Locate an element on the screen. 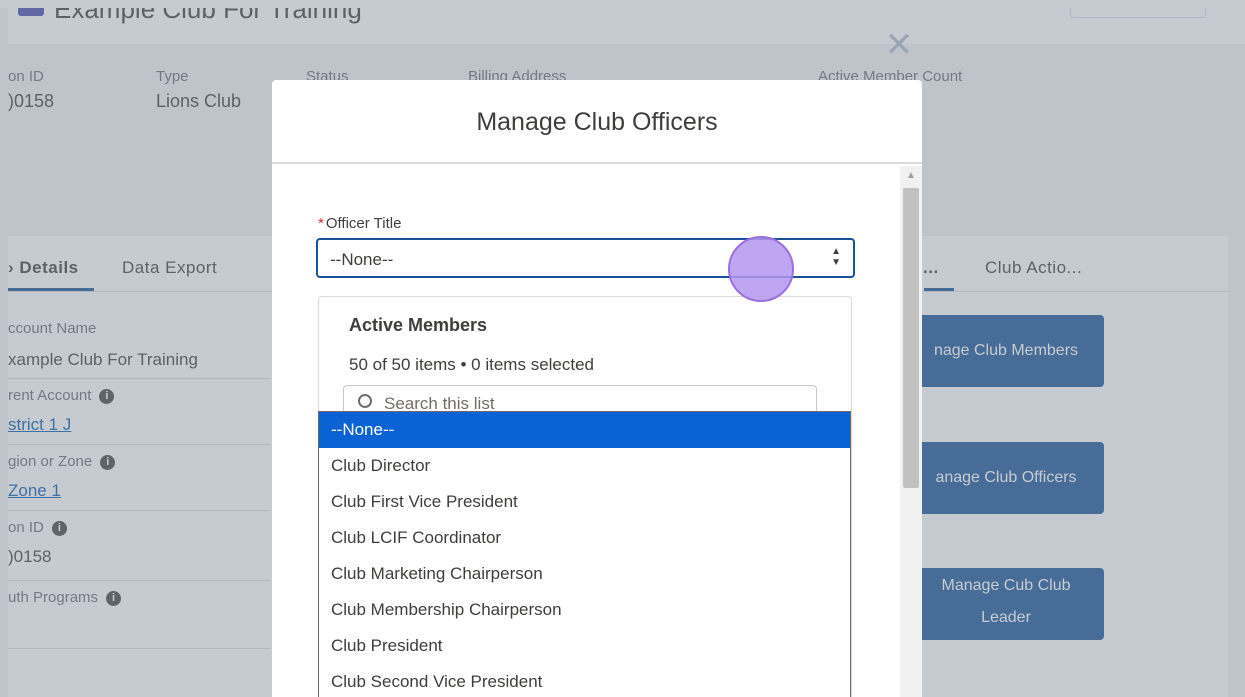 Image resolution: width=1245 pixels, height=697 pixels. required-marker: * is located at coordinates (321, 223).